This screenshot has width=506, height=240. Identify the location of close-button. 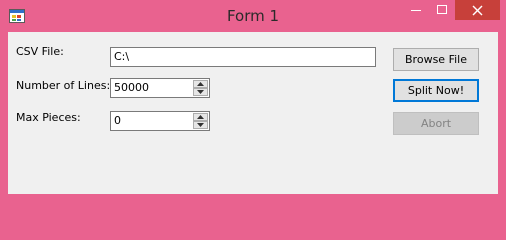
(477, 10).